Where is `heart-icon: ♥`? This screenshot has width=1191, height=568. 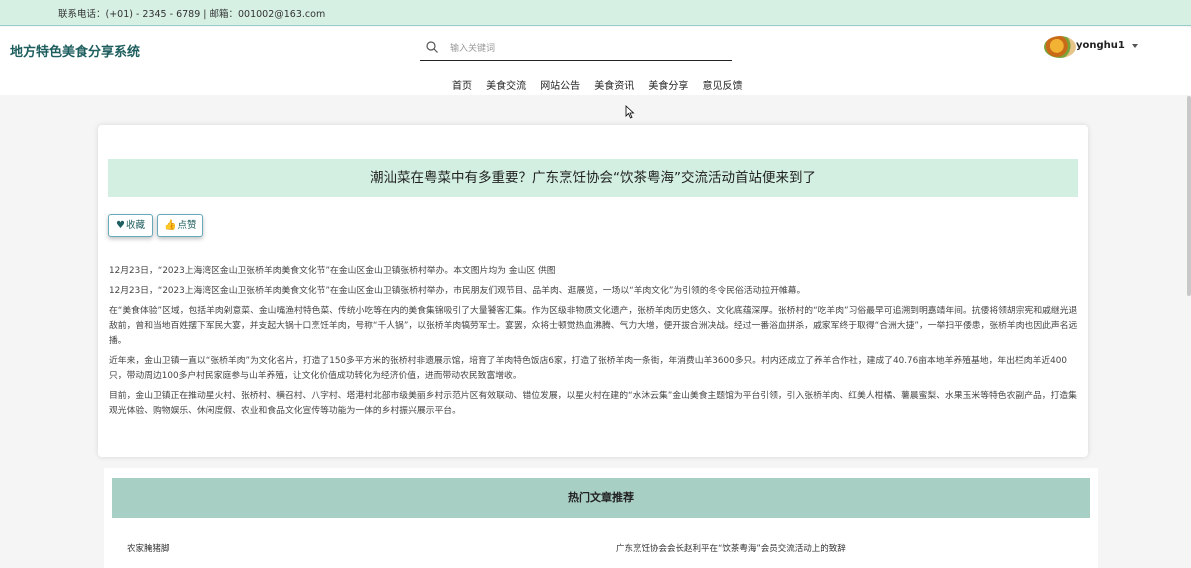 heart-icon: ♥ is located at coordinates (120, 225).